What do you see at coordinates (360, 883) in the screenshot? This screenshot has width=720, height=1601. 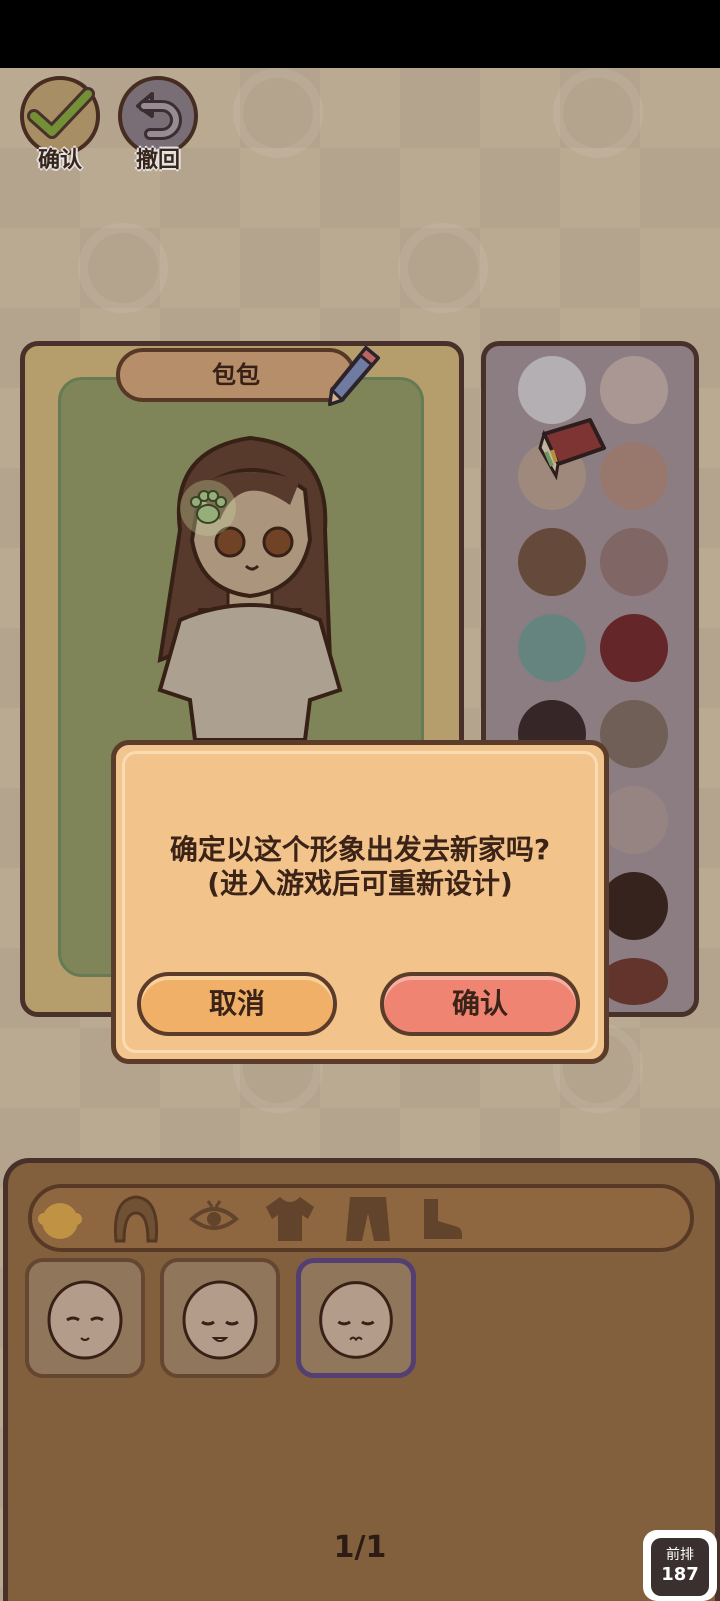 I see `dialog-message-line2: (进入游戏后可重新设计)` at bounding box center [360, 883].